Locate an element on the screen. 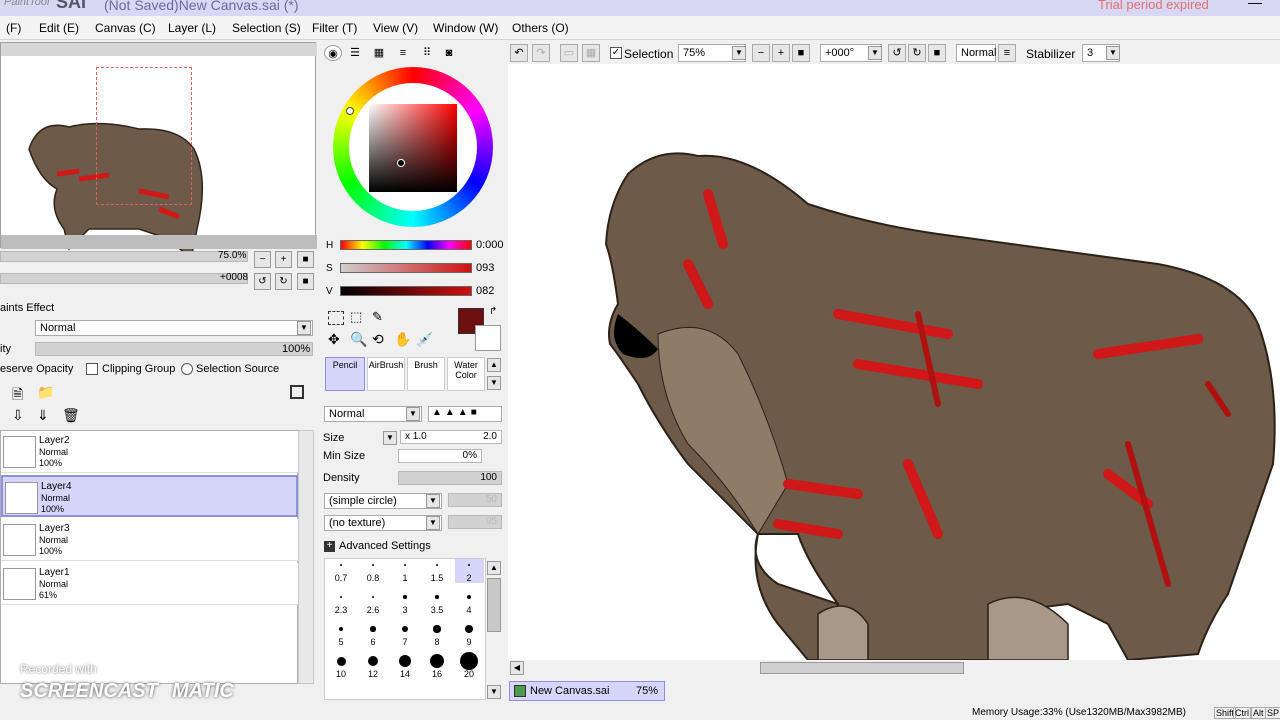 The height and width of the screenshot is (720, 1280). undo-button: ↶ is located at coordinates (519, 53).